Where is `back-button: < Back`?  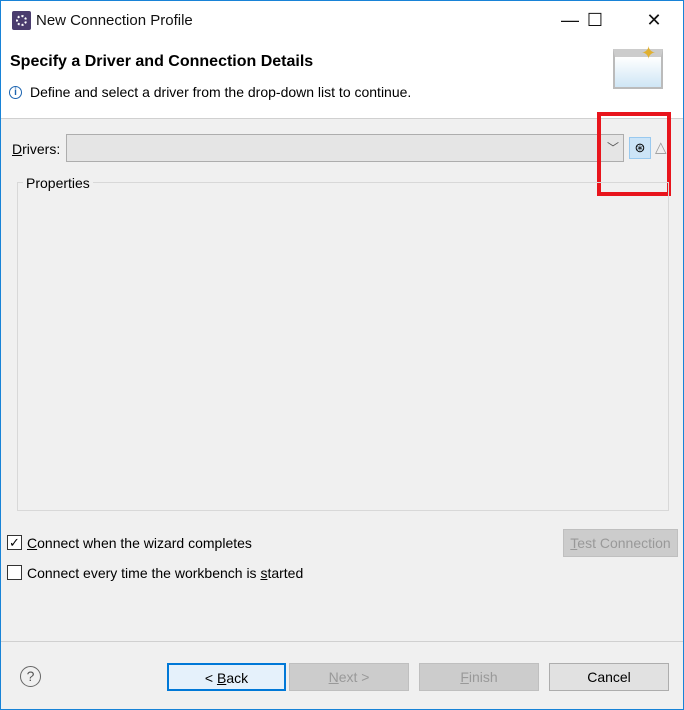
back-button: < Back is located at coordinates (226, 677).